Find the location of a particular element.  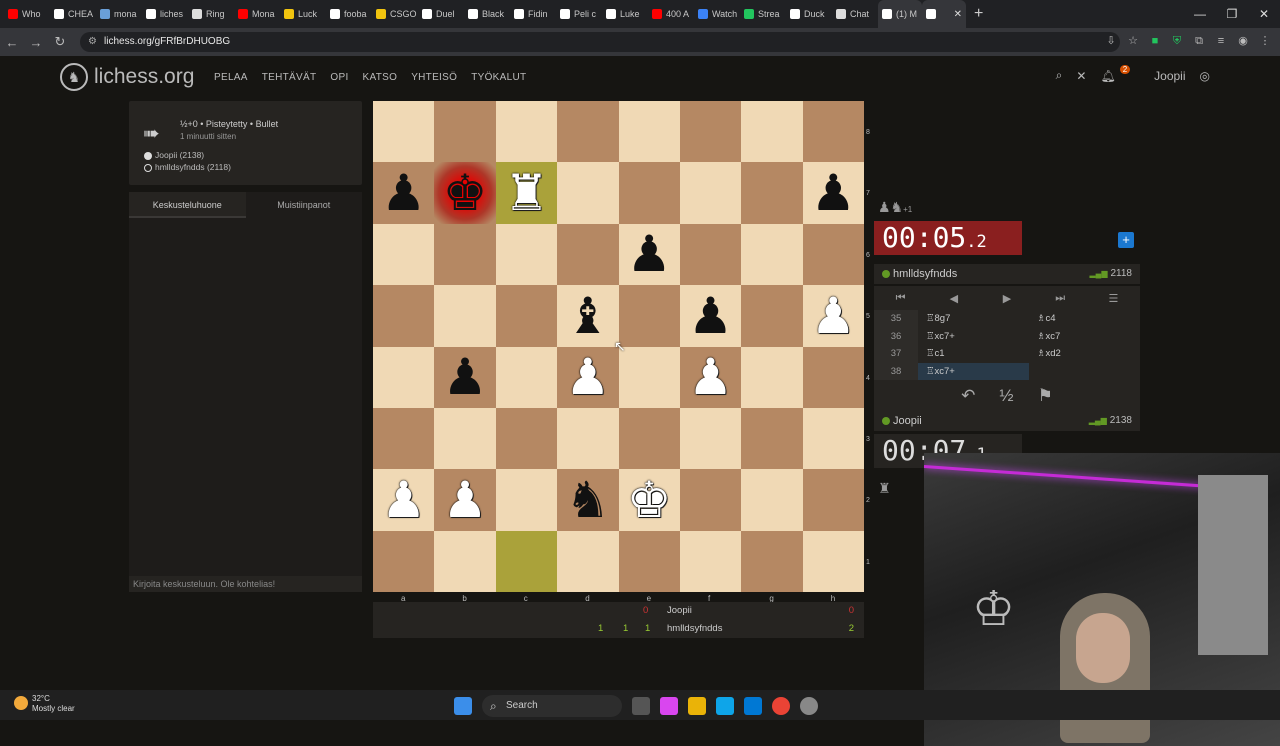

browser-tab: Strea is located at coordinates (763, 14).